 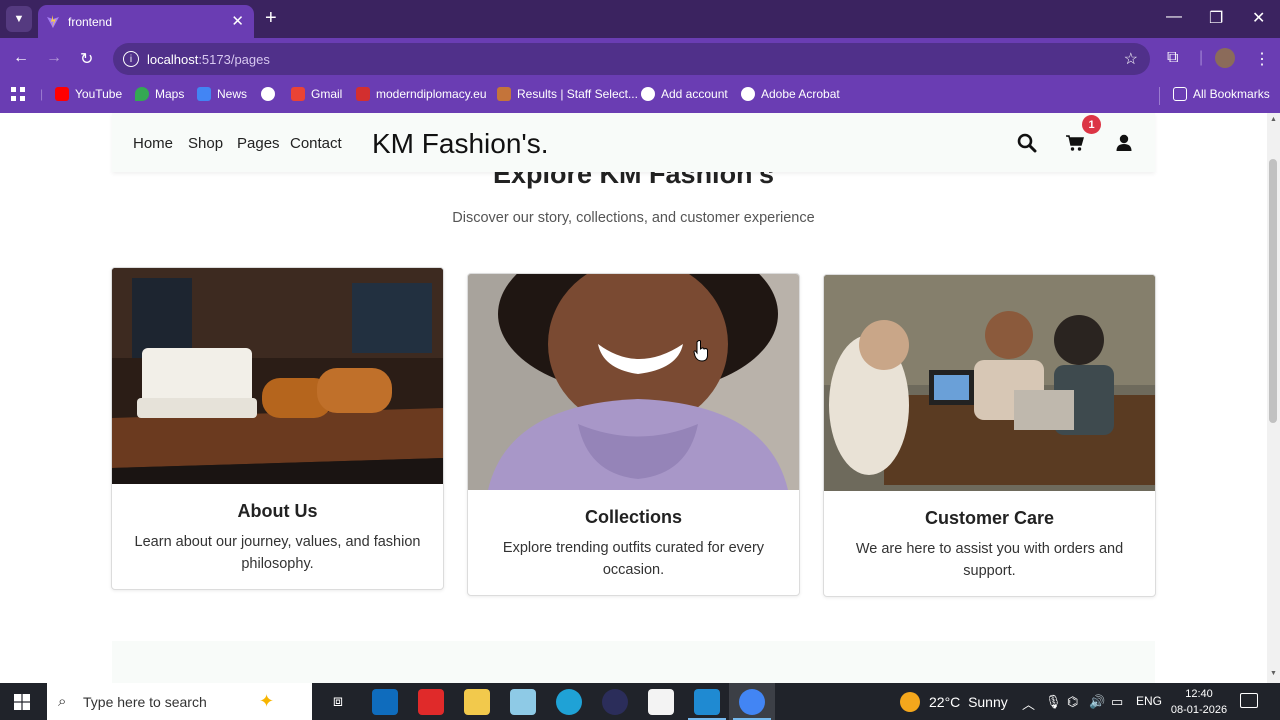 I want to click on all-bookmarks: All Bookmarks, so click(x=1221, y=94).